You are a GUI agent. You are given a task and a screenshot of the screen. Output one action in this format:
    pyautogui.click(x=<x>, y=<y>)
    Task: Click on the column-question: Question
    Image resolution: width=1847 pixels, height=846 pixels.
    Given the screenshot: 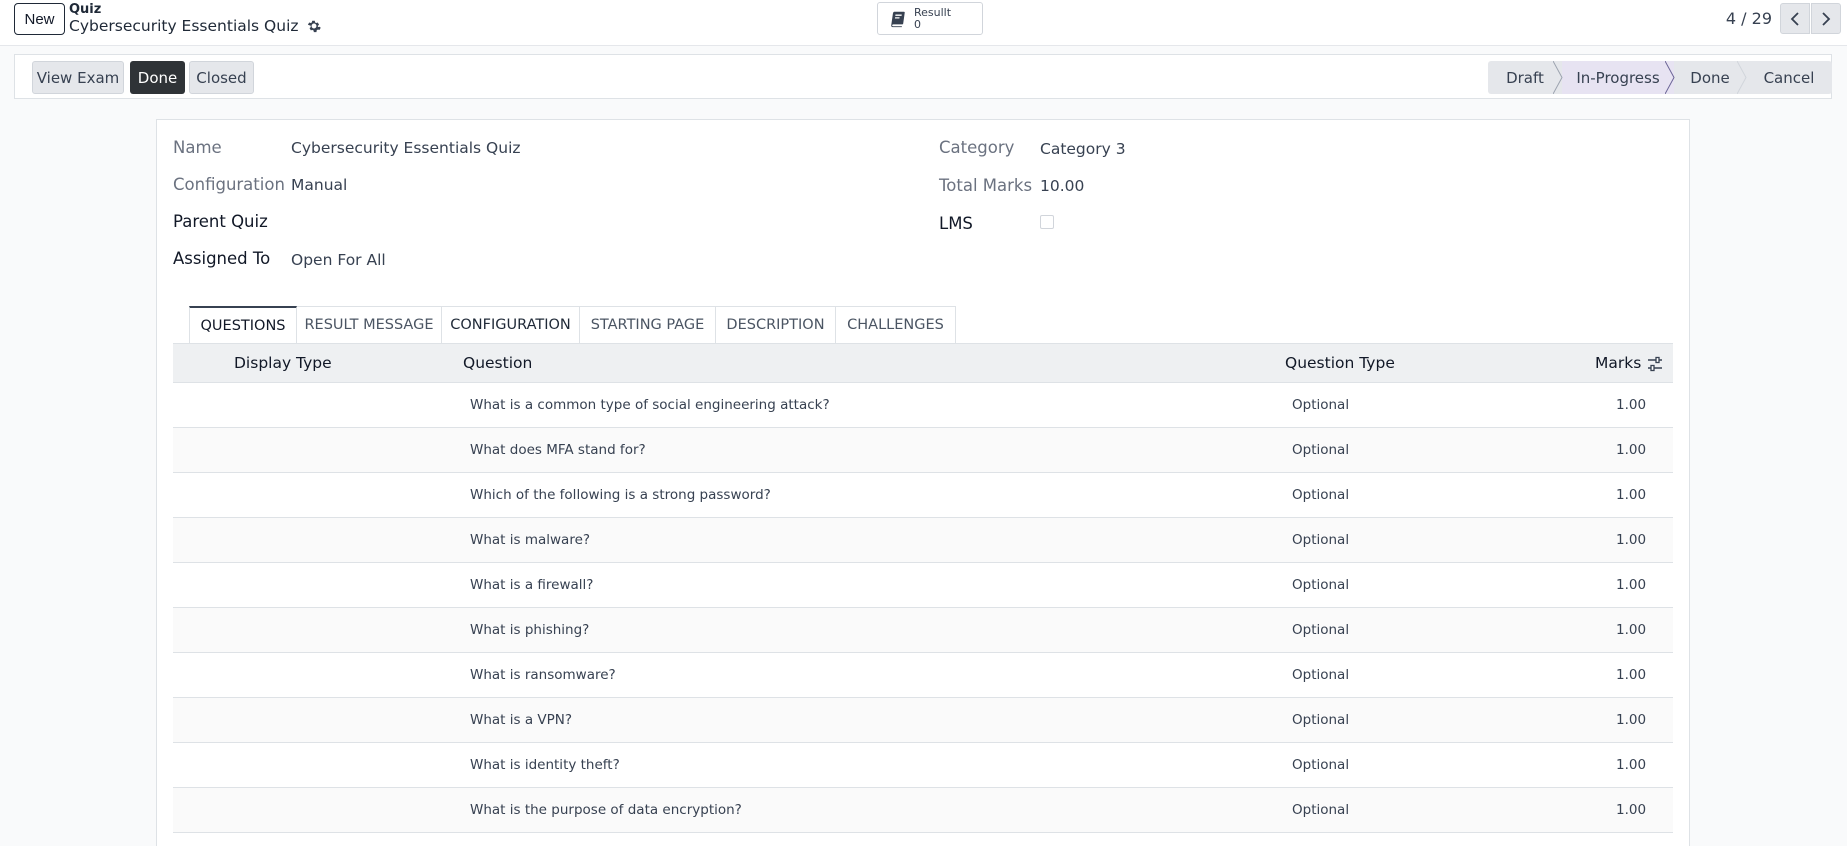 What is the action you would take?
    pyautogui.click(x=497, y=363)
    